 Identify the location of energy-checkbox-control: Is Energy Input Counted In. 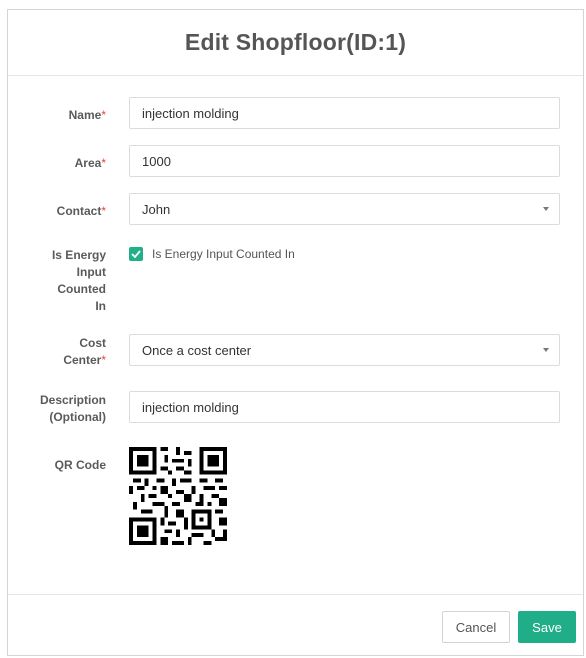
(212, 254).